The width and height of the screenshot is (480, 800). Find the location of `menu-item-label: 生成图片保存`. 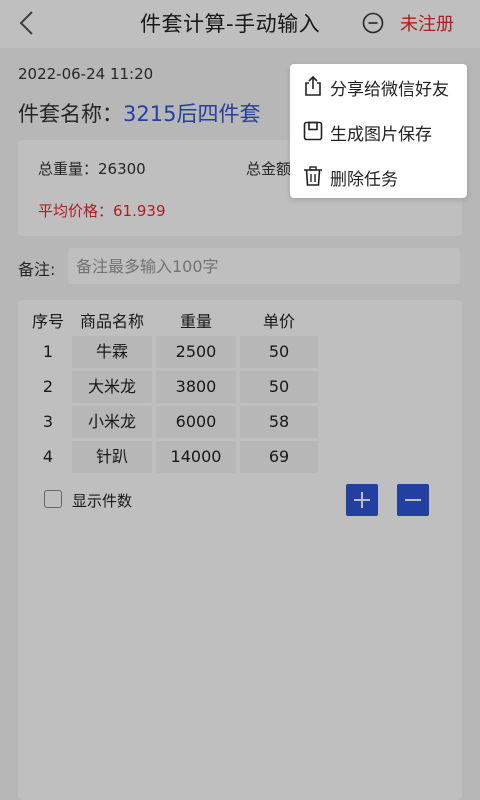

menu-item-label: 生成图片保存 is located at coordinates (381, 135).